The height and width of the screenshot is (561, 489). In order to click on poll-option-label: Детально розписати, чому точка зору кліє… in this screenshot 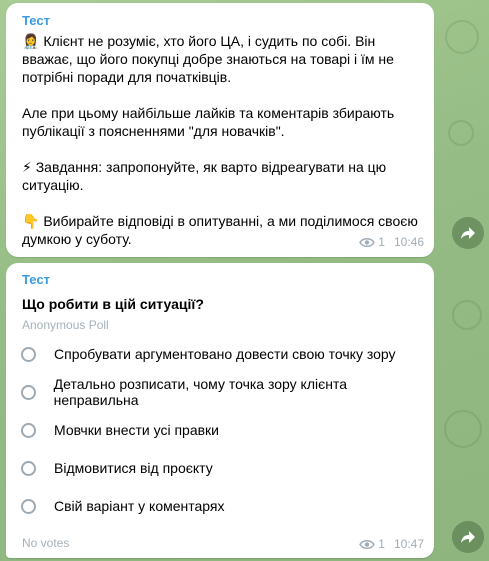, I will do `click(200, 392)`.